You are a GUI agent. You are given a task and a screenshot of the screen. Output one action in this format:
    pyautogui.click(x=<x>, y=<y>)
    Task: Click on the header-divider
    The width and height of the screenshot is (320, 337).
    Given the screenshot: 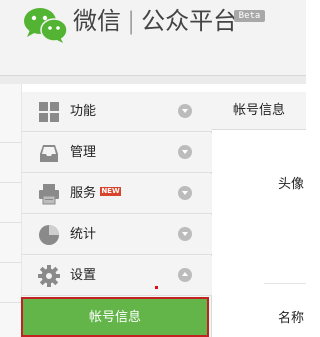 What is the action you would take?
    pyautogui.click(x=153, y=80)
    